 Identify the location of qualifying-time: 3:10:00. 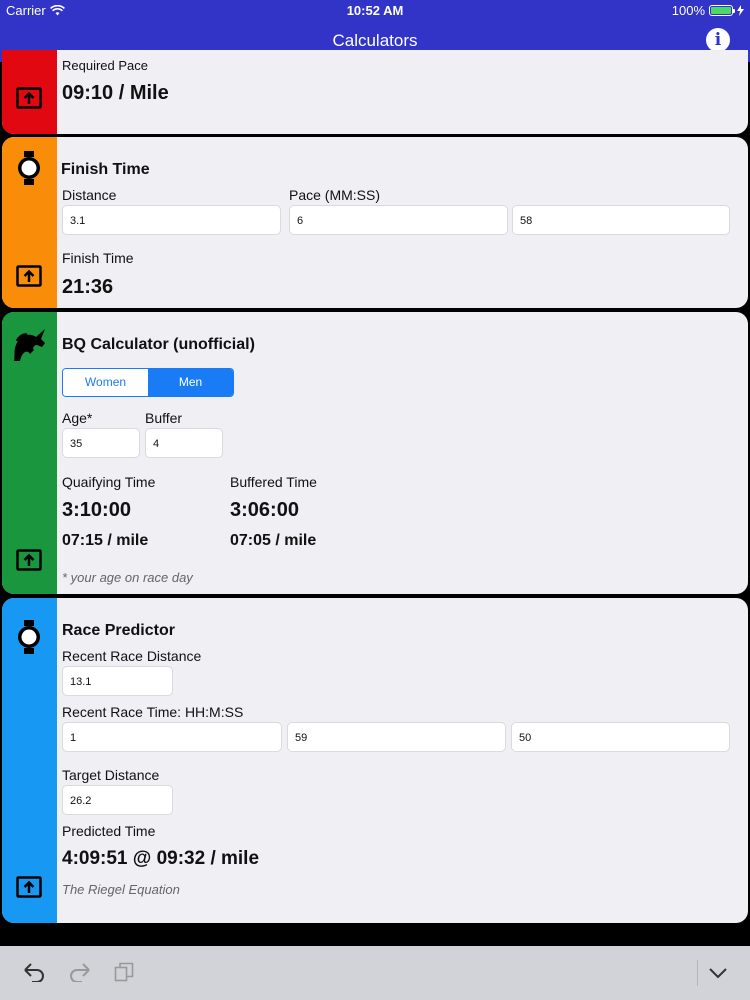
(96, 510).